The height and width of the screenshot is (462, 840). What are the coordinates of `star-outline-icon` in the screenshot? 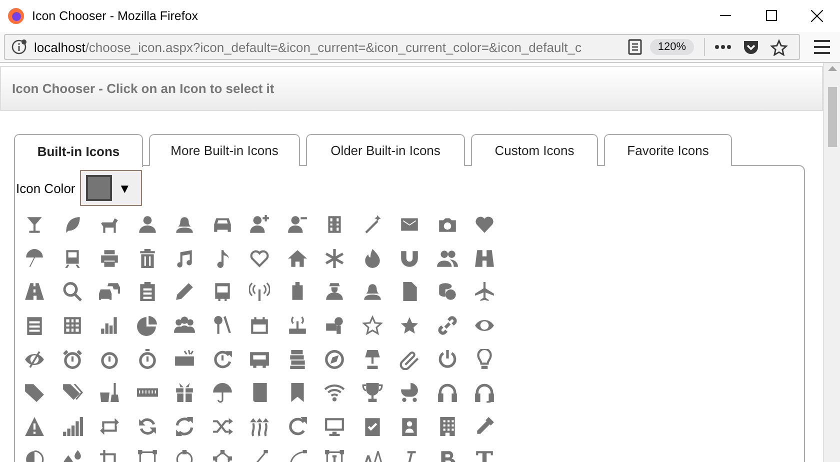 It's located at (372, 325).